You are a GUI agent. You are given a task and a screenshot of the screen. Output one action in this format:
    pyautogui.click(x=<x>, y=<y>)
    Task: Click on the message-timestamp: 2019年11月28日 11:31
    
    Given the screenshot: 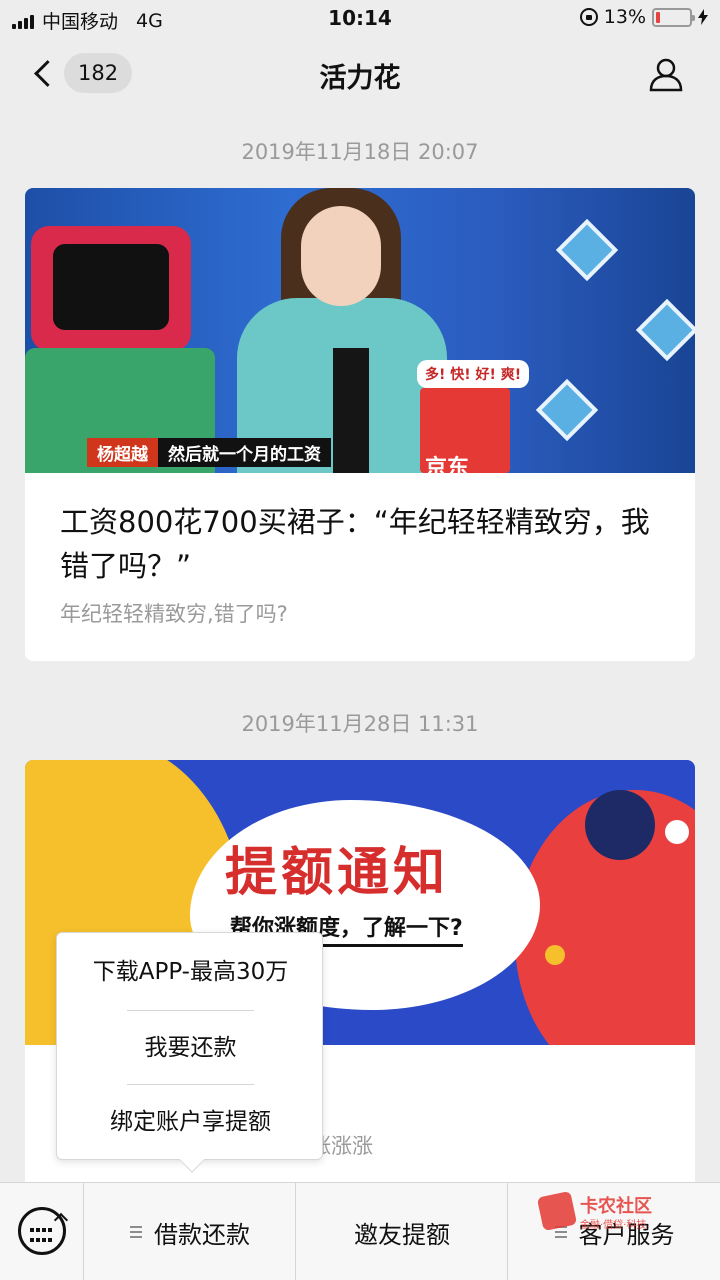 What is the action you would take?
    pyautogui.click(x=360, y=724)
    